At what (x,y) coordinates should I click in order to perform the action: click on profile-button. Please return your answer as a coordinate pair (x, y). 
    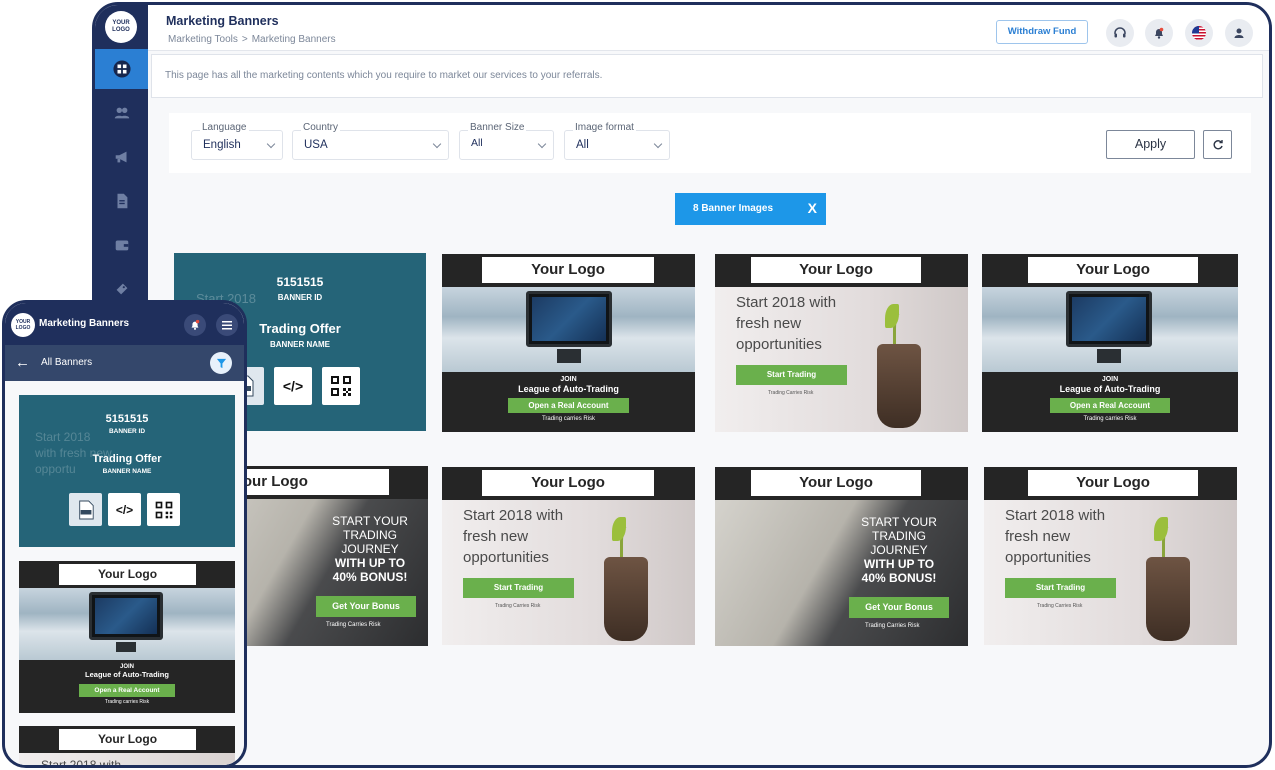
    Looking at the image, I should click on (1239, 33).